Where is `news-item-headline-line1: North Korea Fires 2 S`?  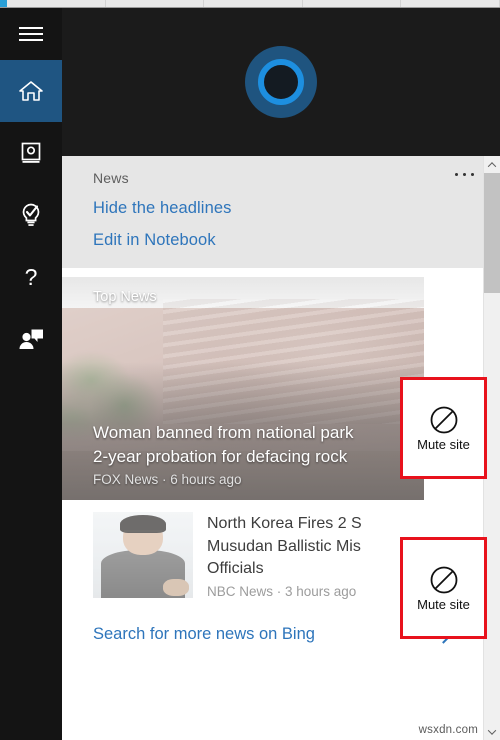
news-item-headline-line1: North Korea Fires 2 S is located at coordinates (284, 523).